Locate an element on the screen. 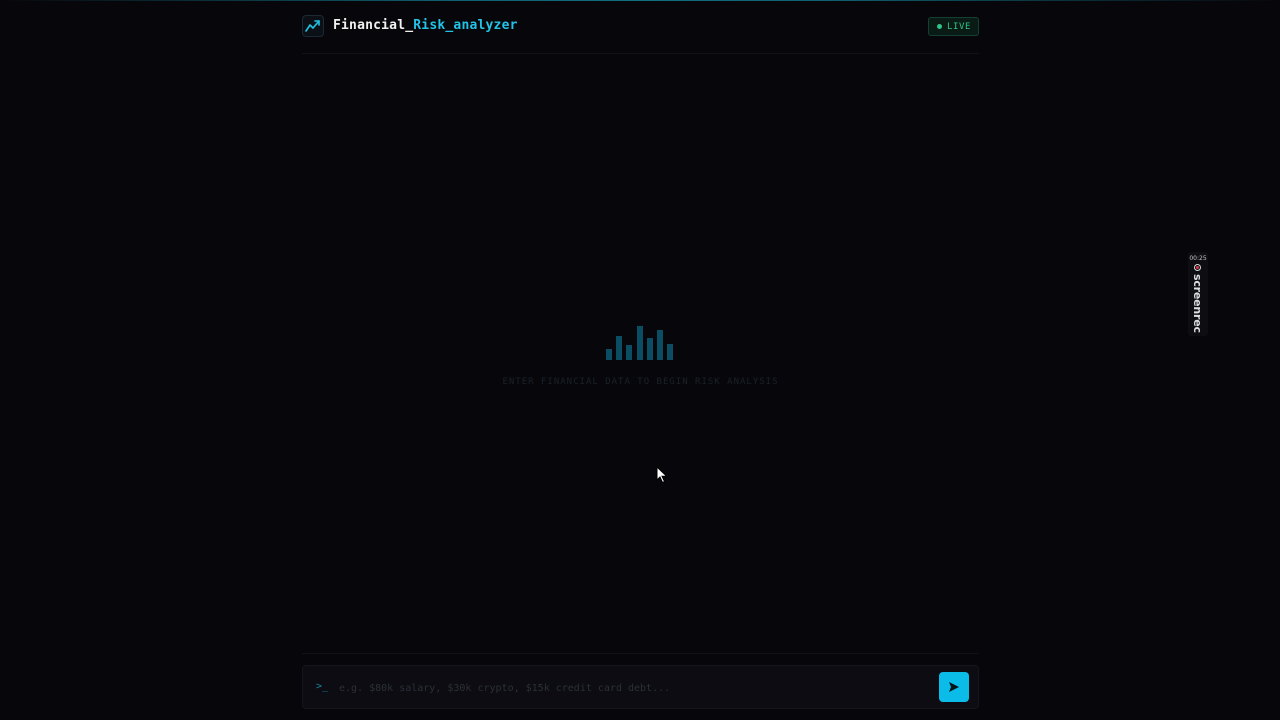 Image resolution: width=1280 pixels, height=720 pixels. app-title-accent: Risk_analyzer is located at coordinates (465, 25).